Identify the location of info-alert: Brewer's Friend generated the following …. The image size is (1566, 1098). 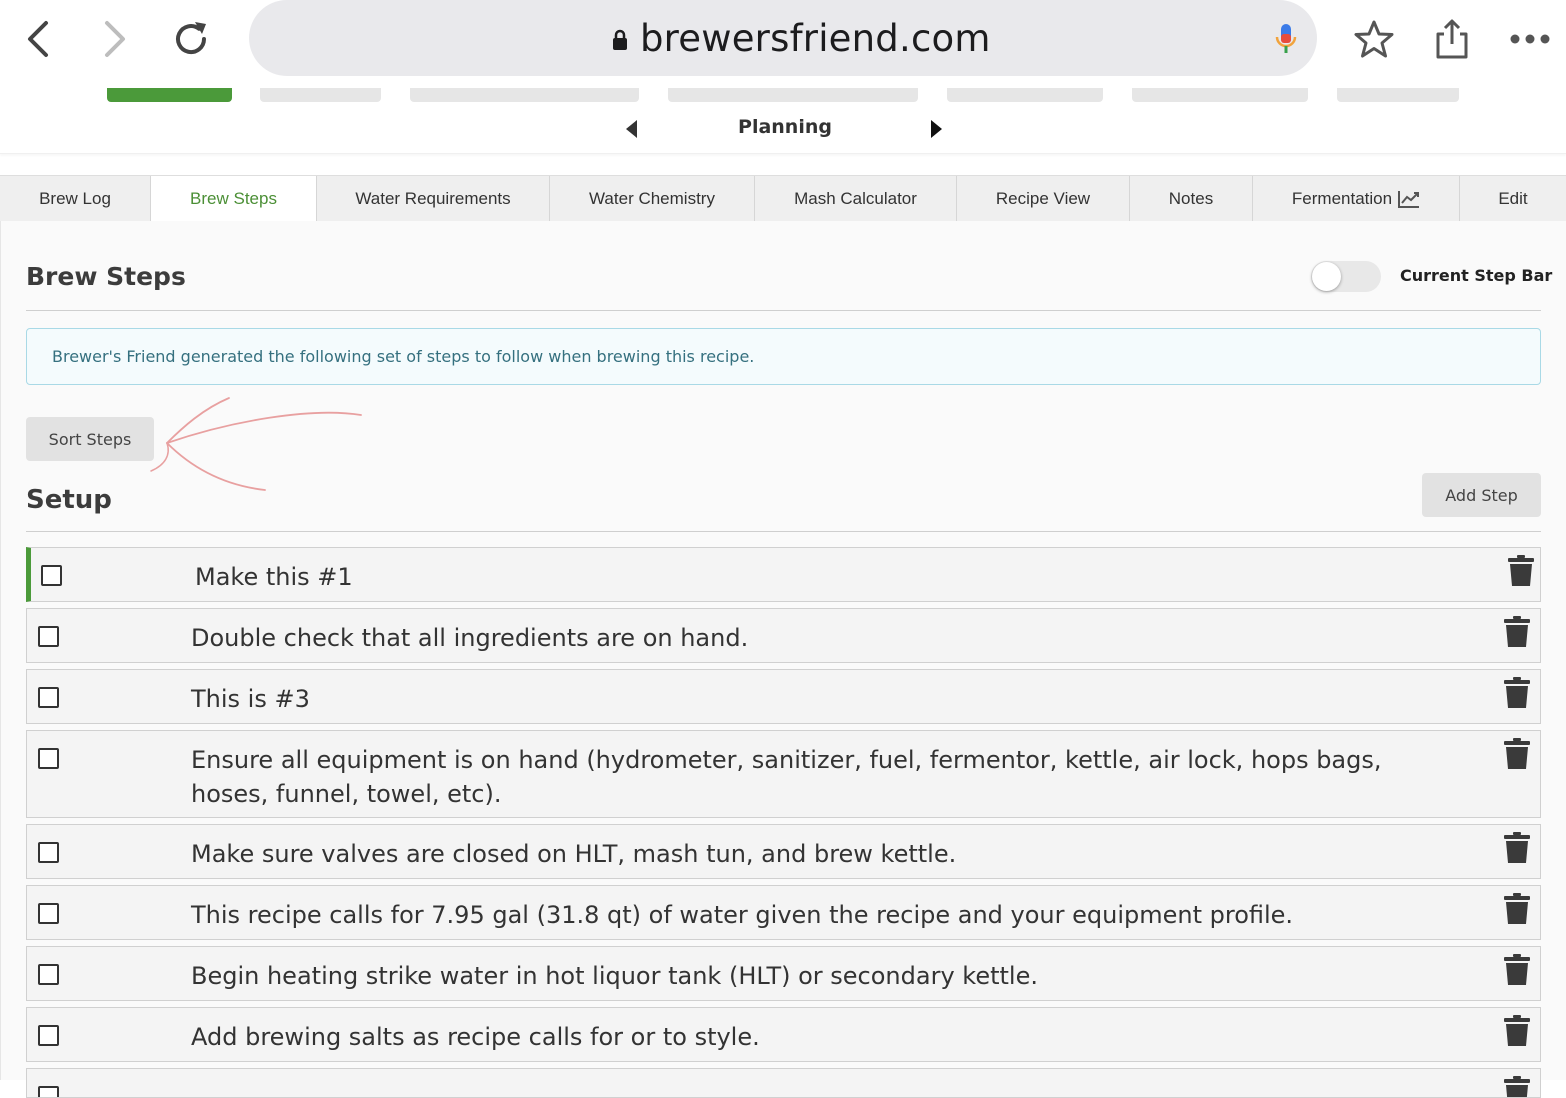
(783, 356).